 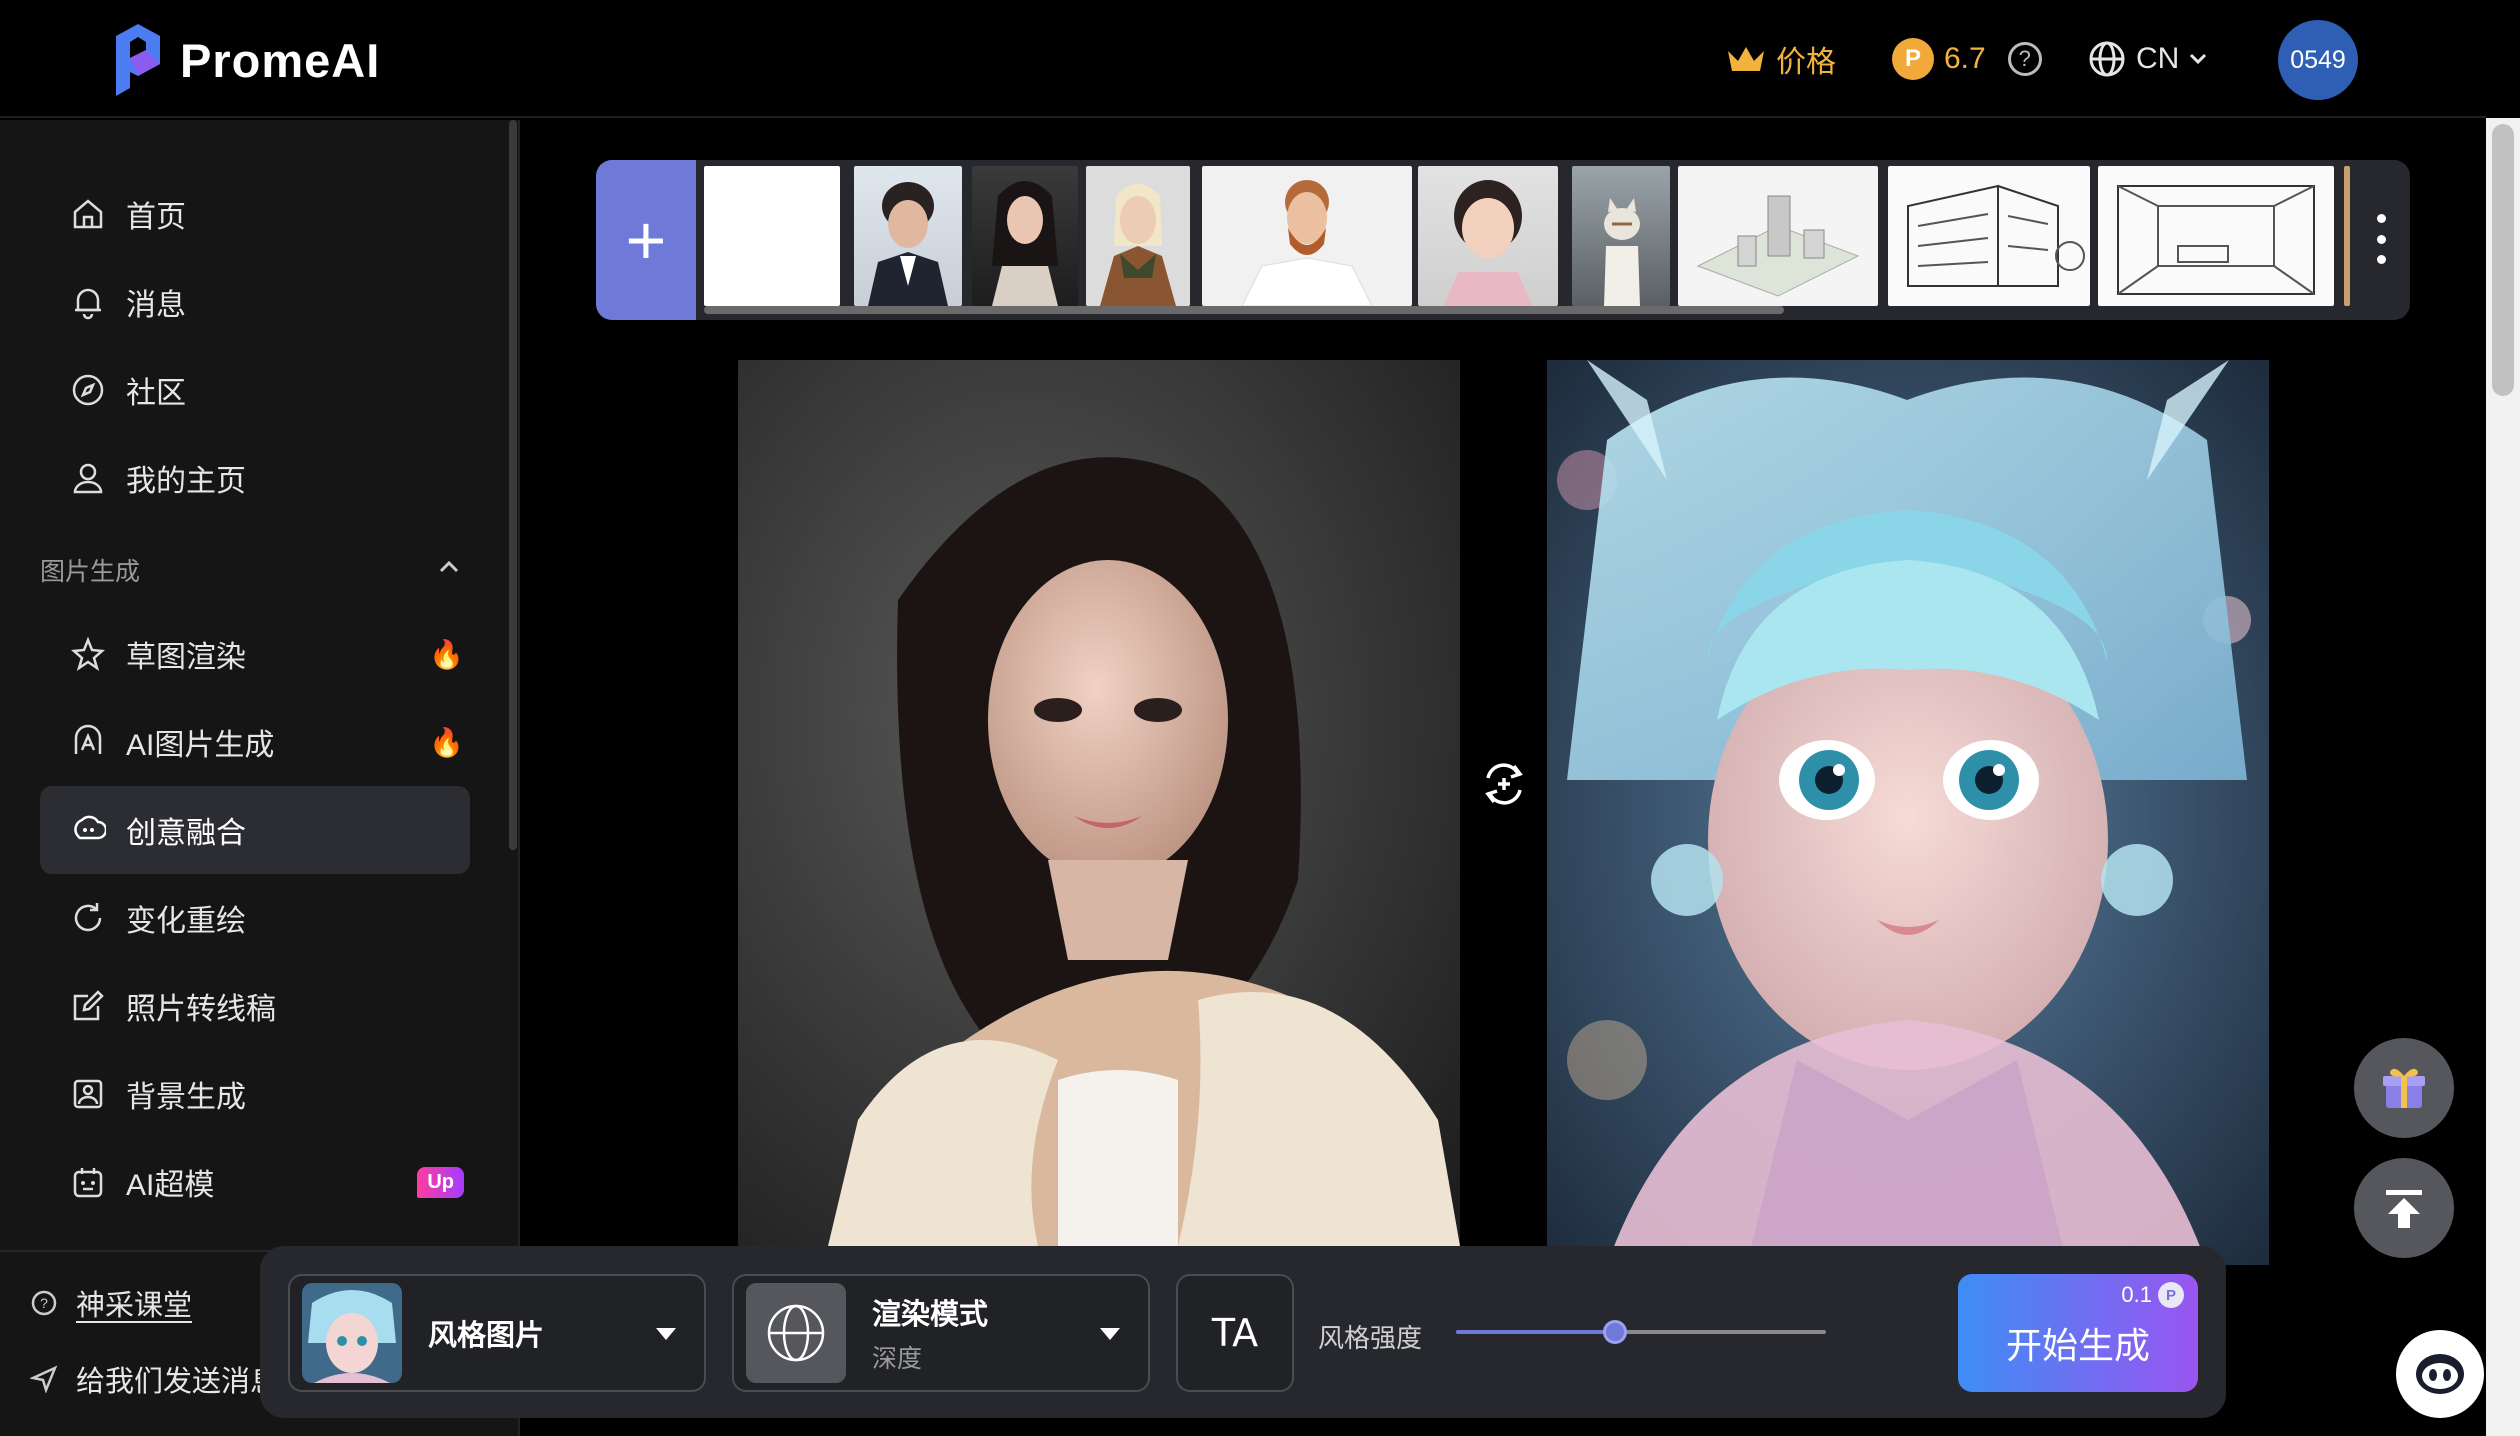 I want to click on bell-icon, so click(x=88, y=302).